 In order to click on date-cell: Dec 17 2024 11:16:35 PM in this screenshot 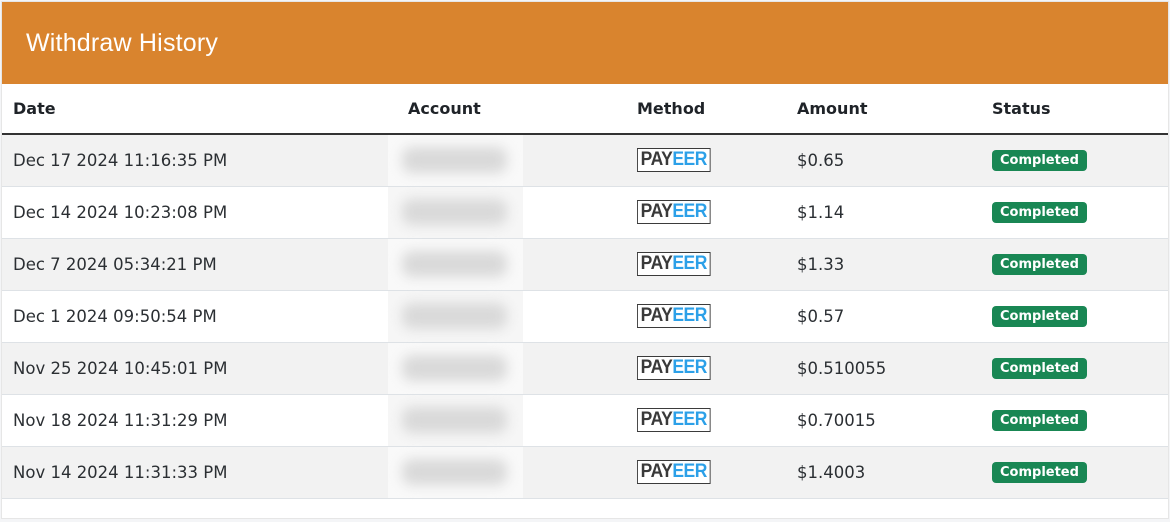, I will do `click(199, 160)`.